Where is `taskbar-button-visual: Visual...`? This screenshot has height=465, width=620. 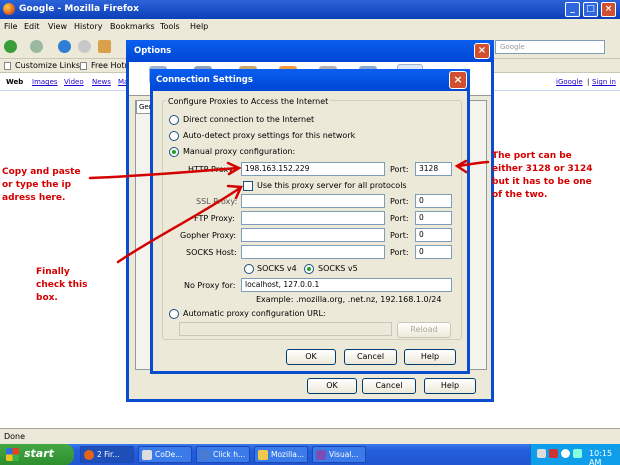 taskbar-button-visual: Visual... is located at coordinates (339, 454).